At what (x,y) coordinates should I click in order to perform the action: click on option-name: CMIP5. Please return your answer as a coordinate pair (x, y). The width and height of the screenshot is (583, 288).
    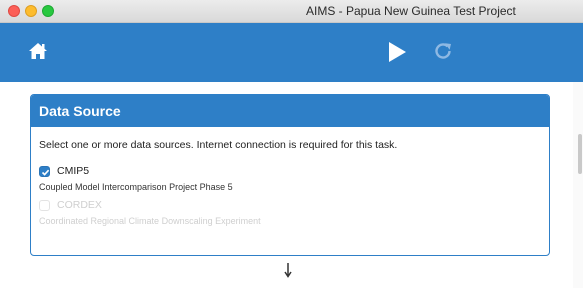
    Looking at the image, I should click on (73, 171).